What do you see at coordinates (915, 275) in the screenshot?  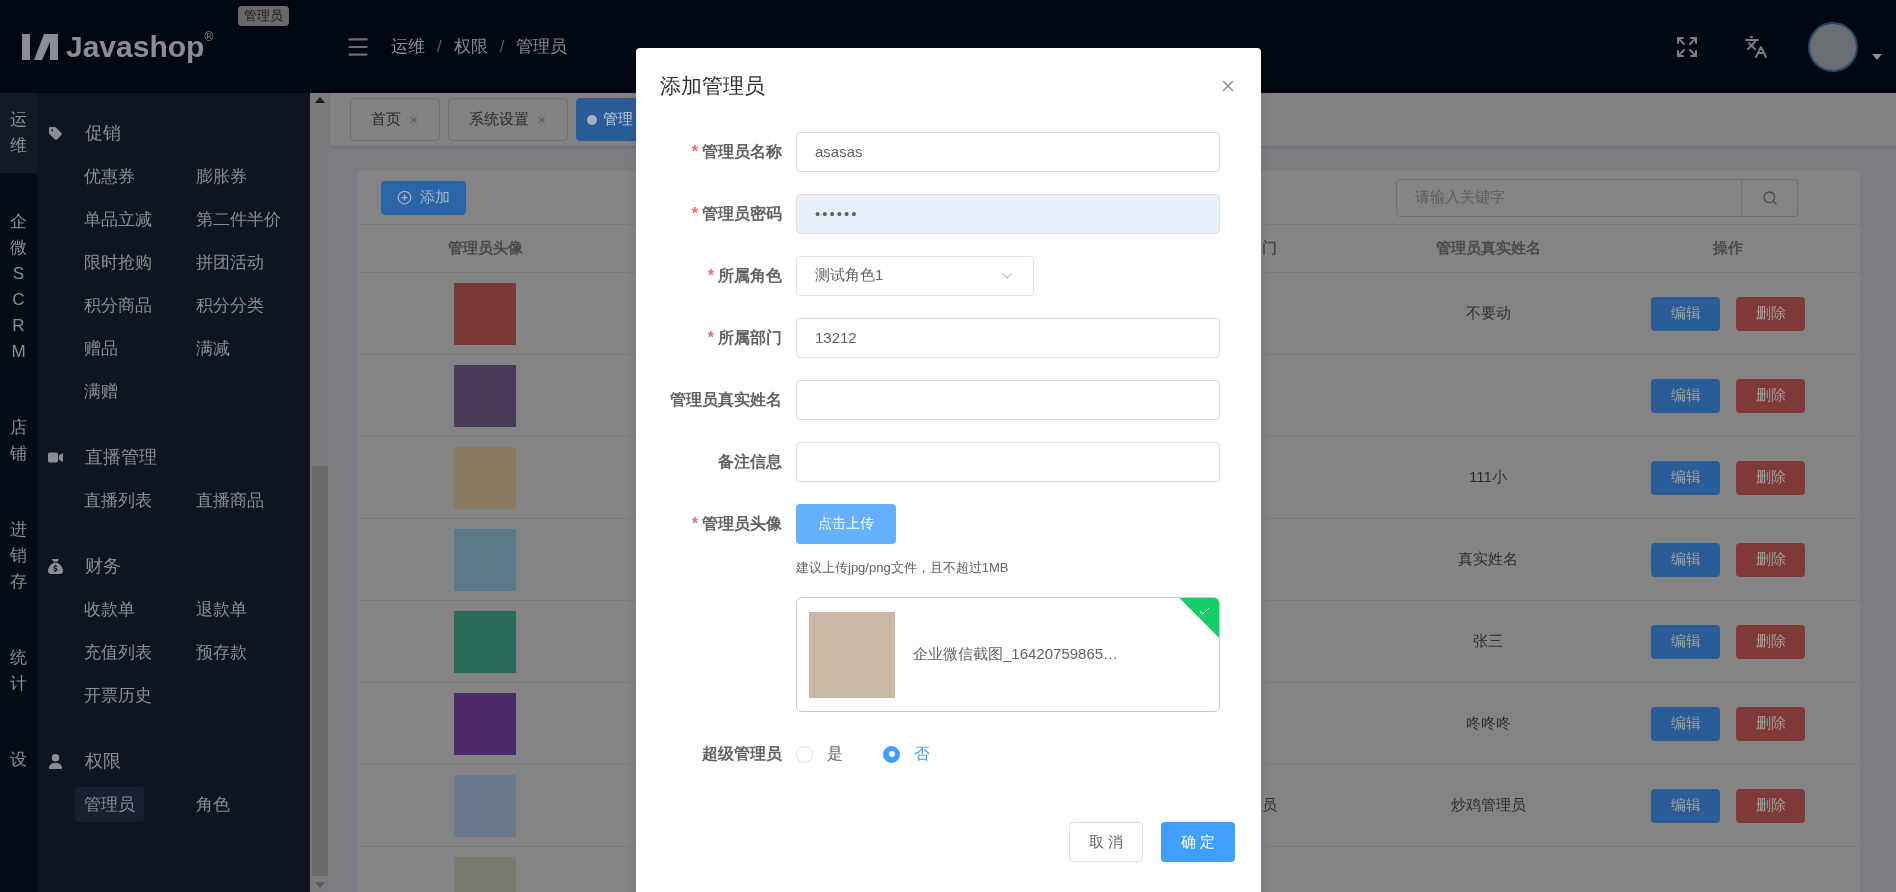 I see `select-field: 测试角色1` at bounding box center [915, 275].